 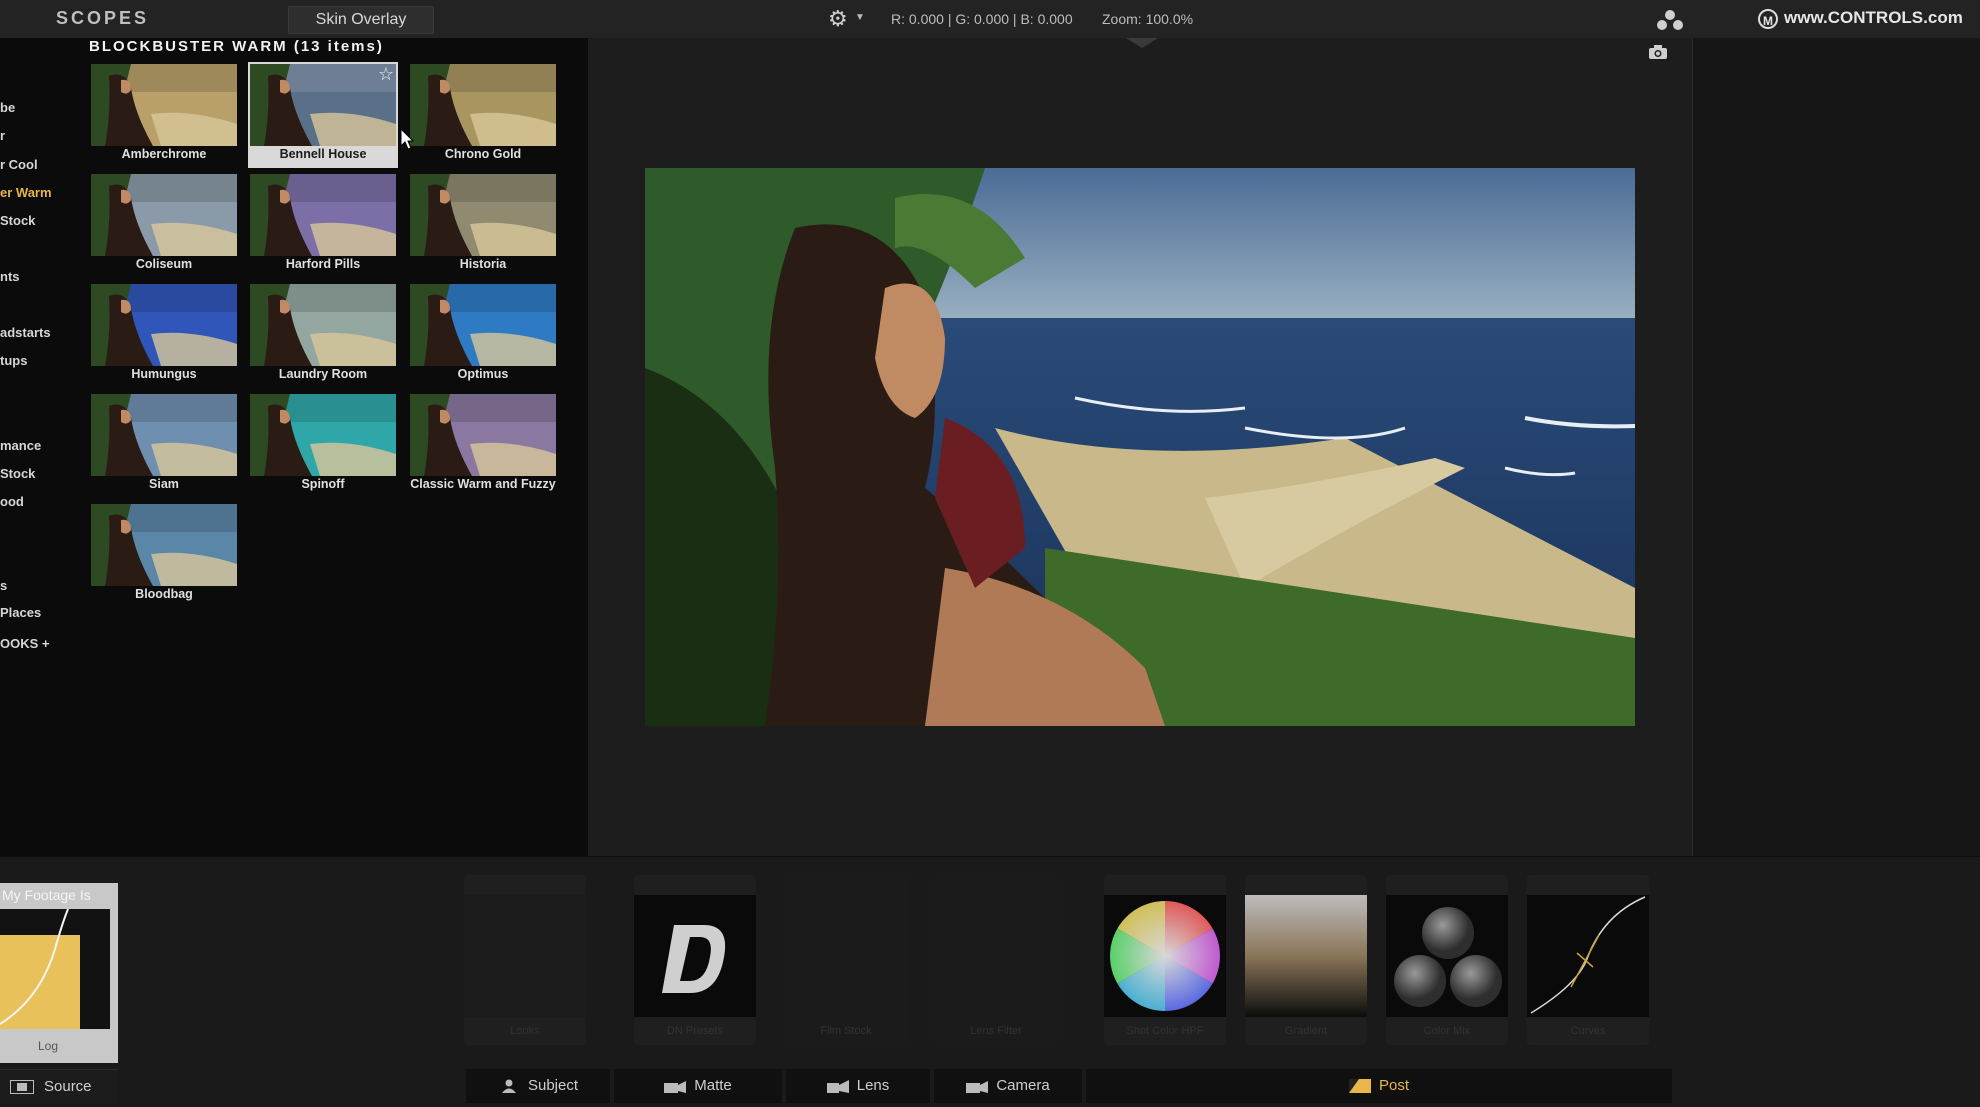 What do you see at coordinates (323, 225) in the screenshot?
I see `look-thumbnail: Harford Pills` at bounding box center [323, 225].